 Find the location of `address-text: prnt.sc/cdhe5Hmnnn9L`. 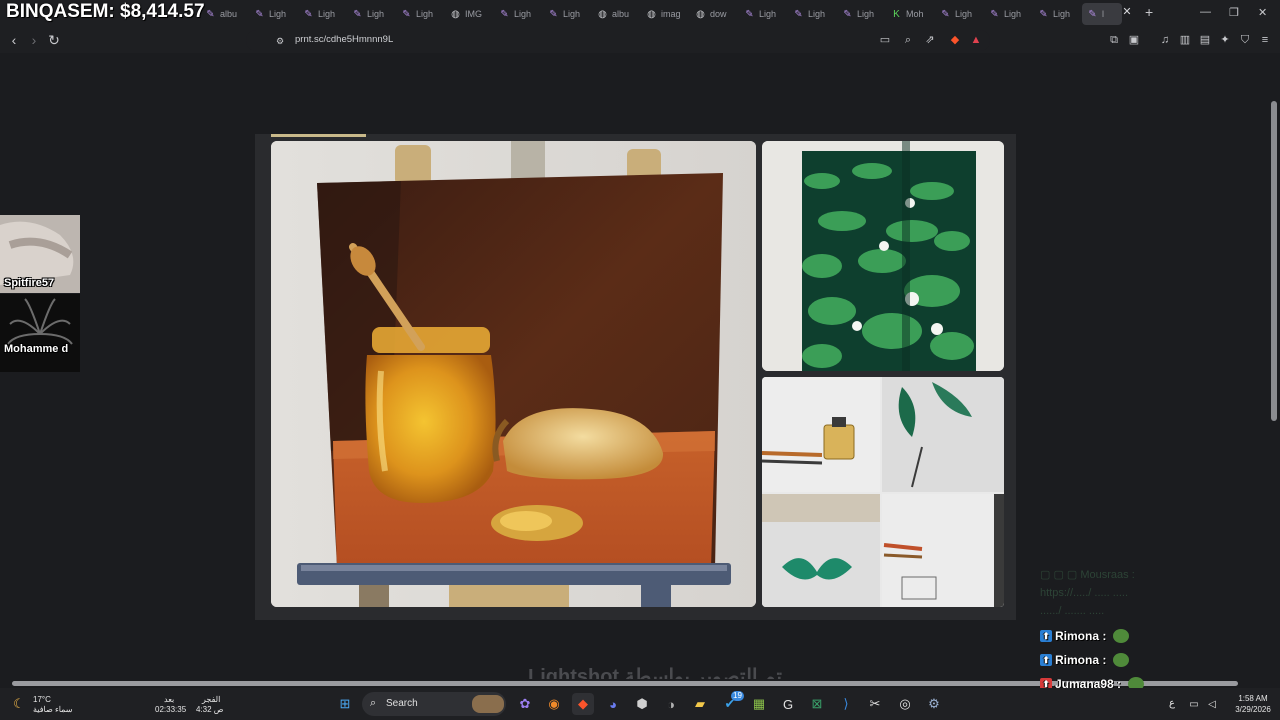

address-text: prnt.sc/cdhe5Hmnnn9L is located at coordinates (344, 39).